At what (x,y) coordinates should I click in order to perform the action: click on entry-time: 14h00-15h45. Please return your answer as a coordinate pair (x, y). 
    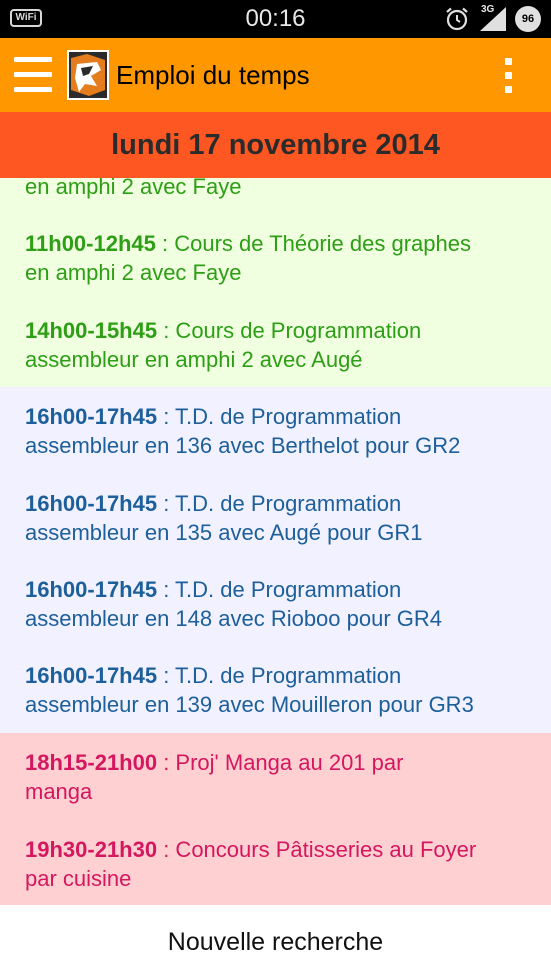
    Looking at the image, I should click on (91, 330).